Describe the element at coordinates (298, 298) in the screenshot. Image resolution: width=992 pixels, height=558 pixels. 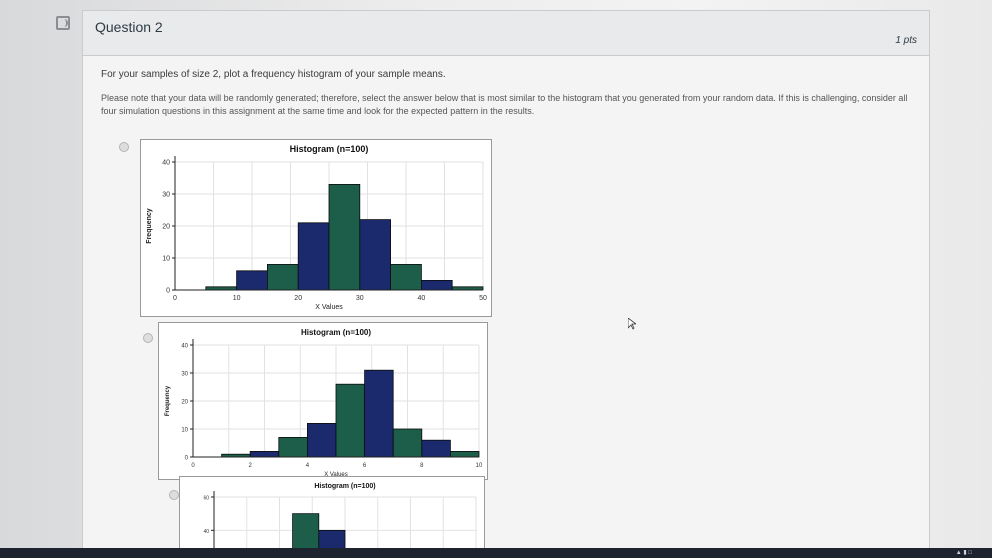
I see `x-tick-label: 20` at that location.